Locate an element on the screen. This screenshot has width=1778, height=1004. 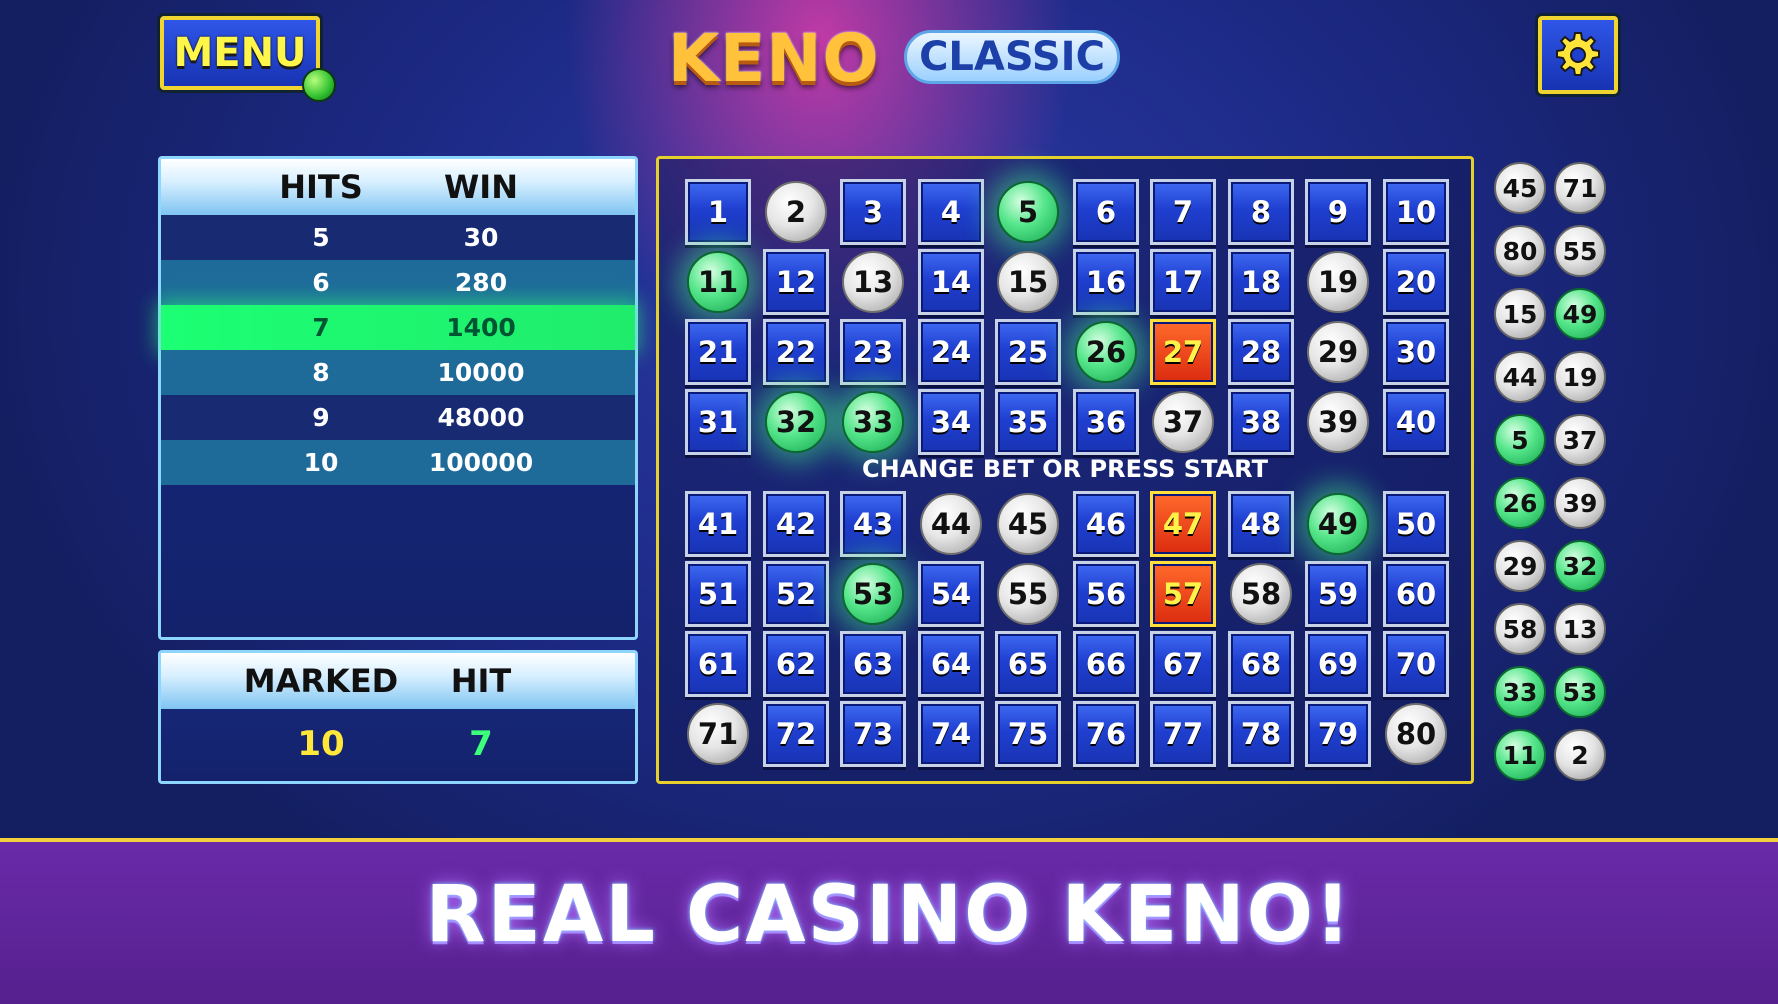
number-tile: 62 is located at coordinates (796, 664).